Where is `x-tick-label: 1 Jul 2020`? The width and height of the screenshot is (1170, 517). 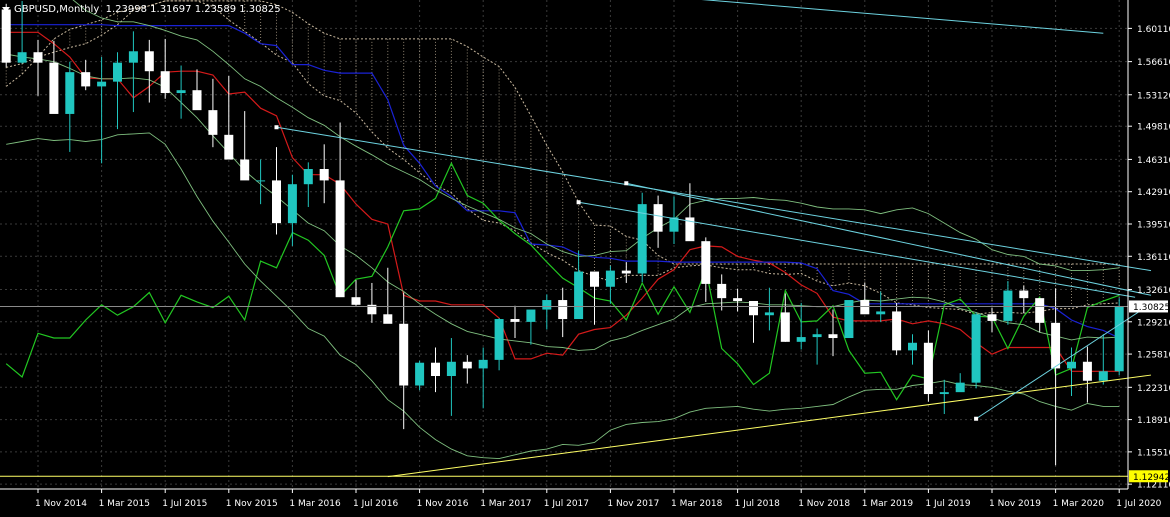
x-tick-label: 1 Jul 2020 is located at coordinates (1138, 504).